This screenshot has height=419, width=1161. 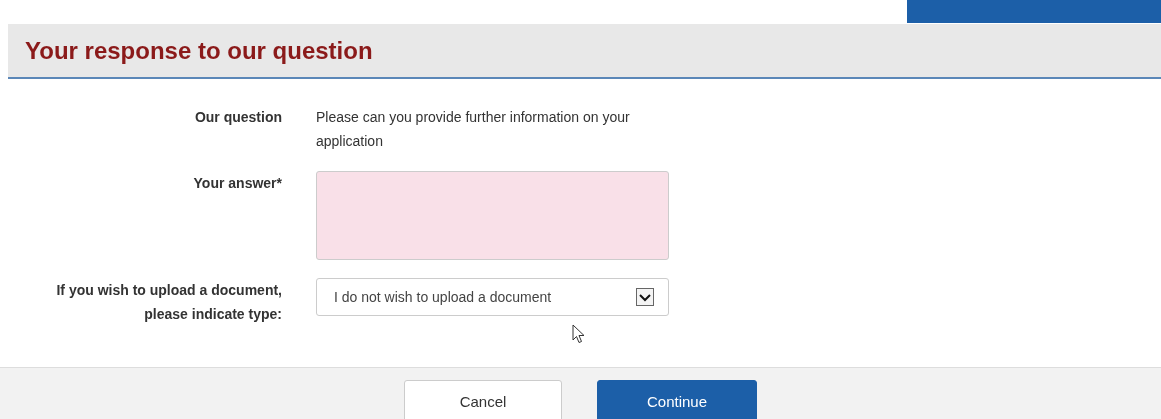 What do you see at coordinates (238, 117) in the screenshot?
I see `question-label: Our question` at bounding box center [238, 117].